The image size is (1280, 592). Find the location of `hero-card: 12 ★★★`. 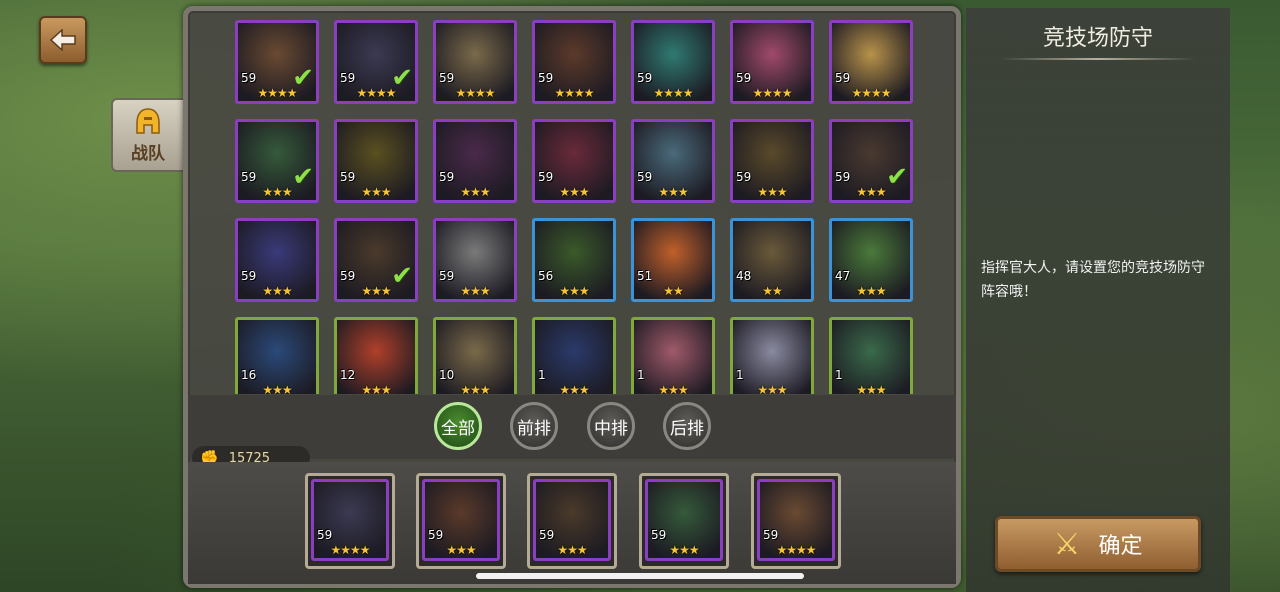

hero-card: 12 ★★★ is located at coordinates (376, 355).